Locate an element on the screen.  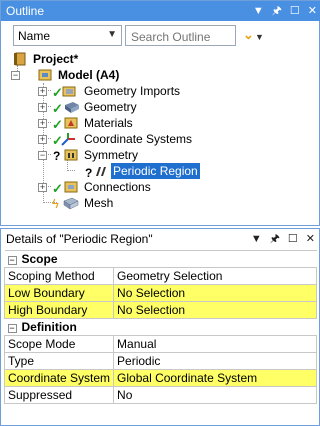
outline-title: Outline is located at coordinates (25, 11).